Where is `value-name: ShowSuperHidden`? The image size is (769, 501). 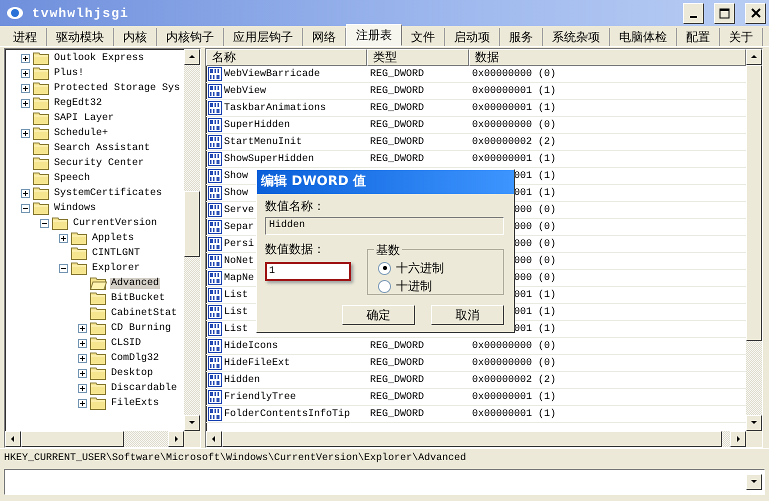
value-name: ShowSuperHidden is located at coordinates (269, 159).